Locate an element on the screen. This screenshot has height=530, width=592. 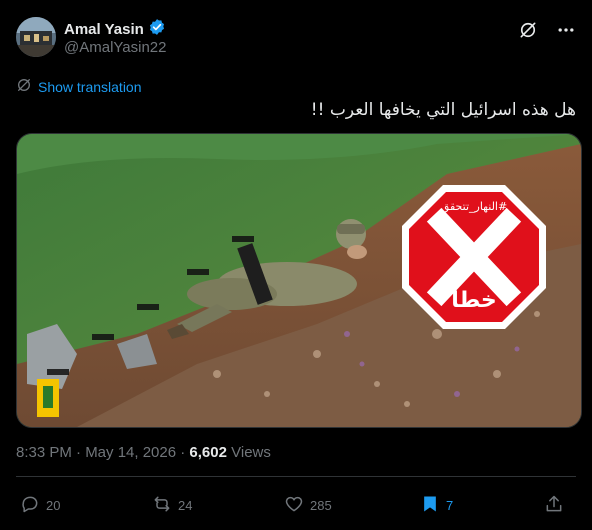
fact-check-stamp: #النهار_تتحقق خطأ is located at coordinates (474, 257).